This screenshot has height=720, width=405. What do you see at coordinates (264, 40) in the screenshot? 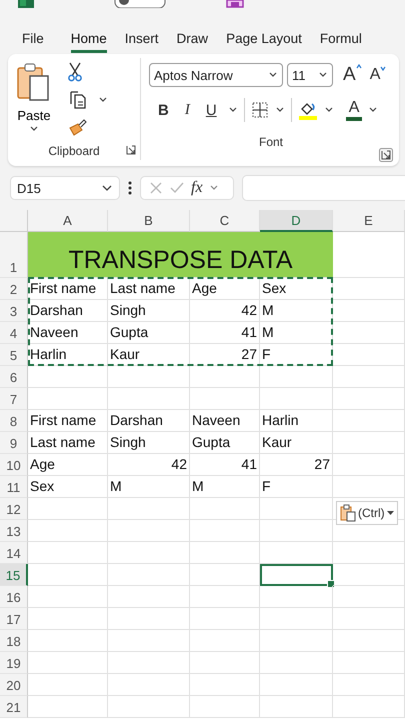
I see `ribbon-tab: Page Layout` at bounding box center [264, 40].